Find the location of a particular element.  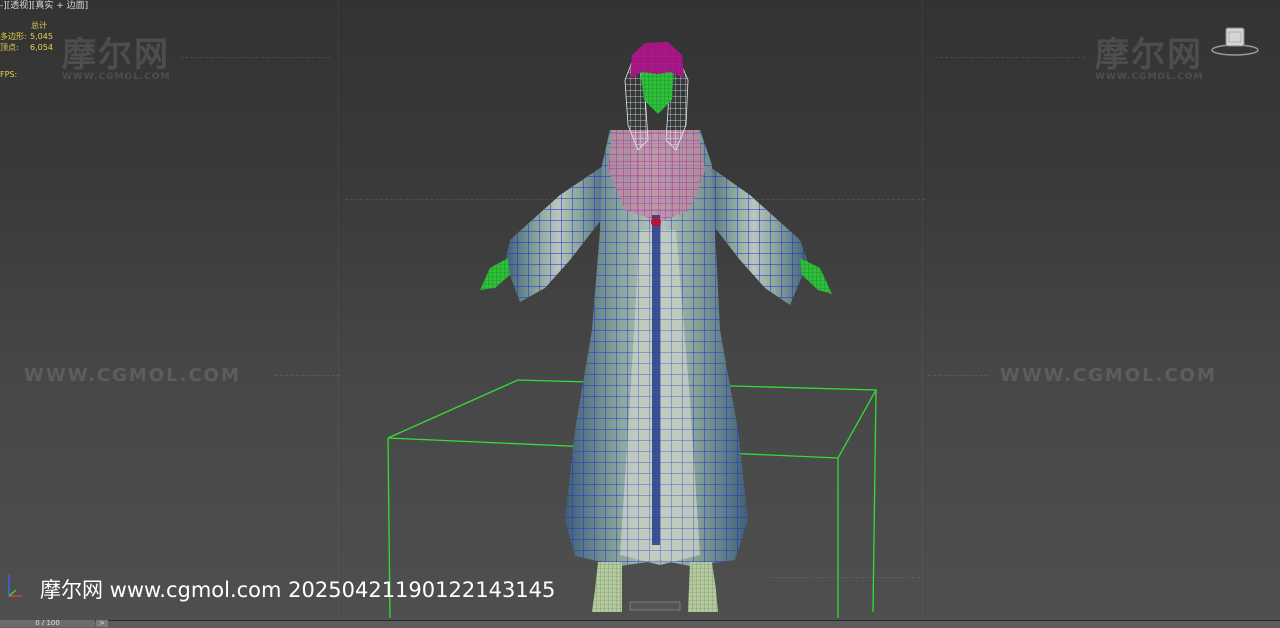

statistics-overlay: 总计 多边形: 5,045 顶点: 6,054 is located at coordinates (26, 36).